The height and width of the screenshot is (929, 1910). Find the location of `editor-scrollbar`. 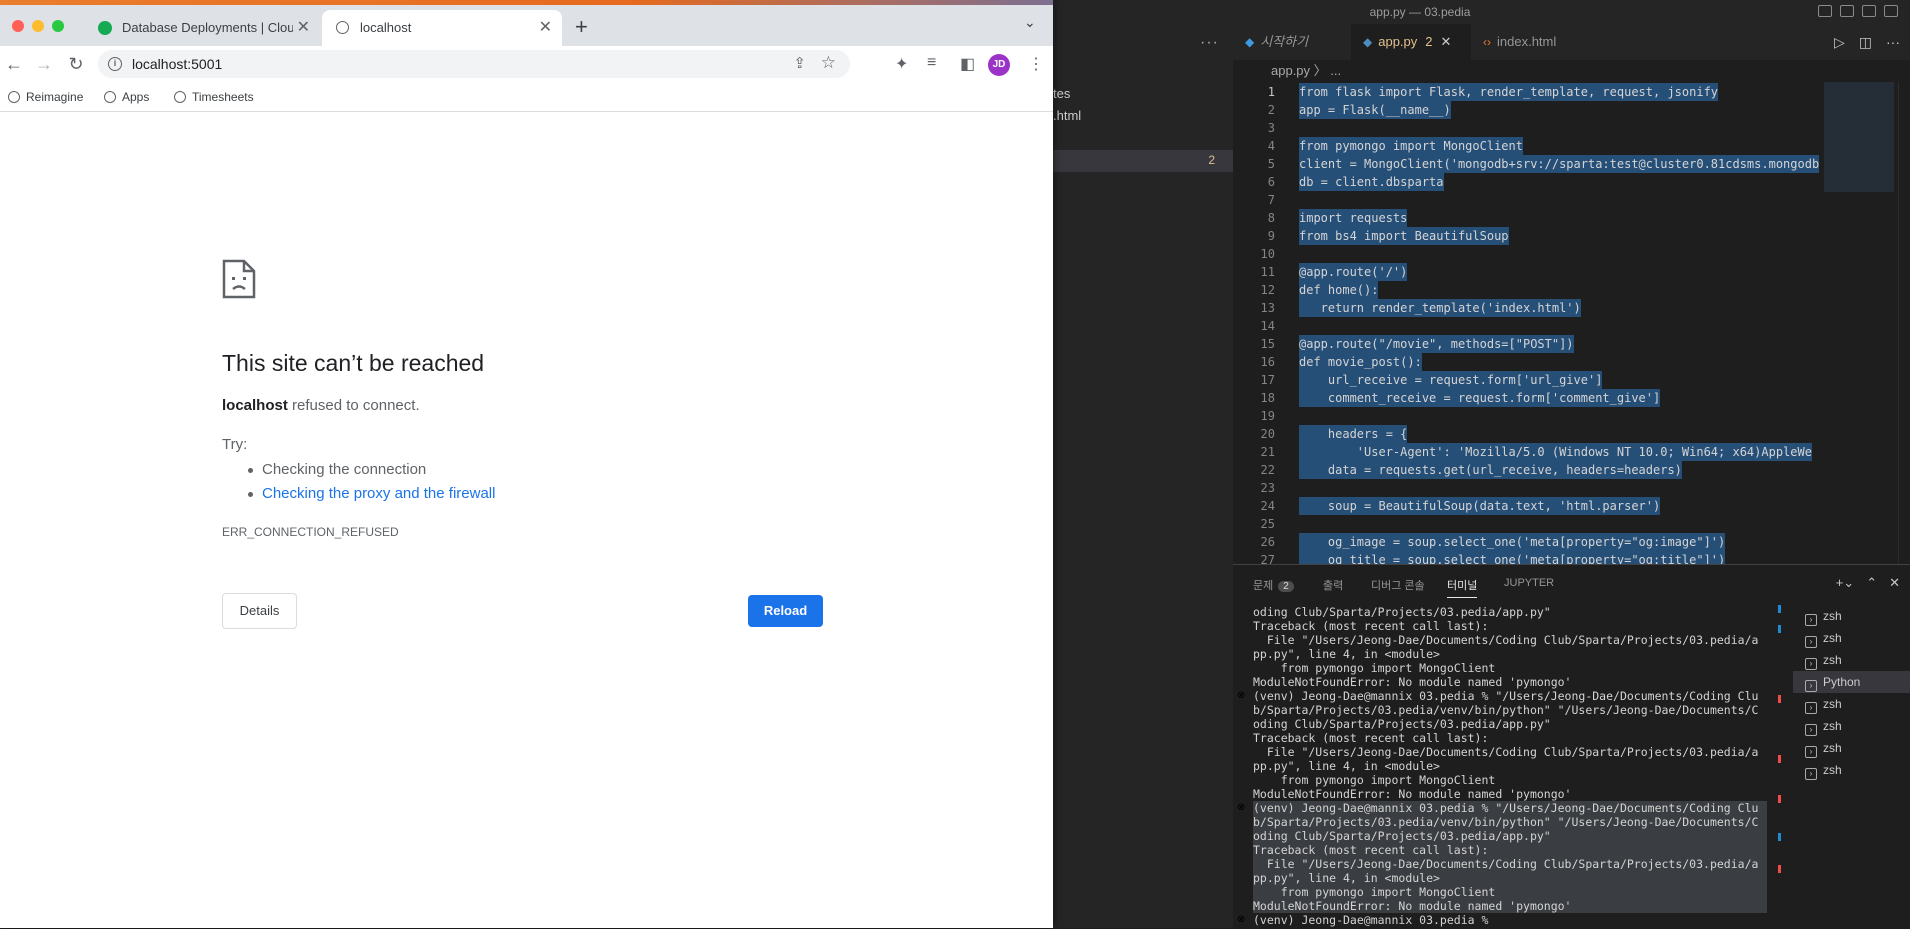

editor-scrollbar is located at coordinates (1904, 323).